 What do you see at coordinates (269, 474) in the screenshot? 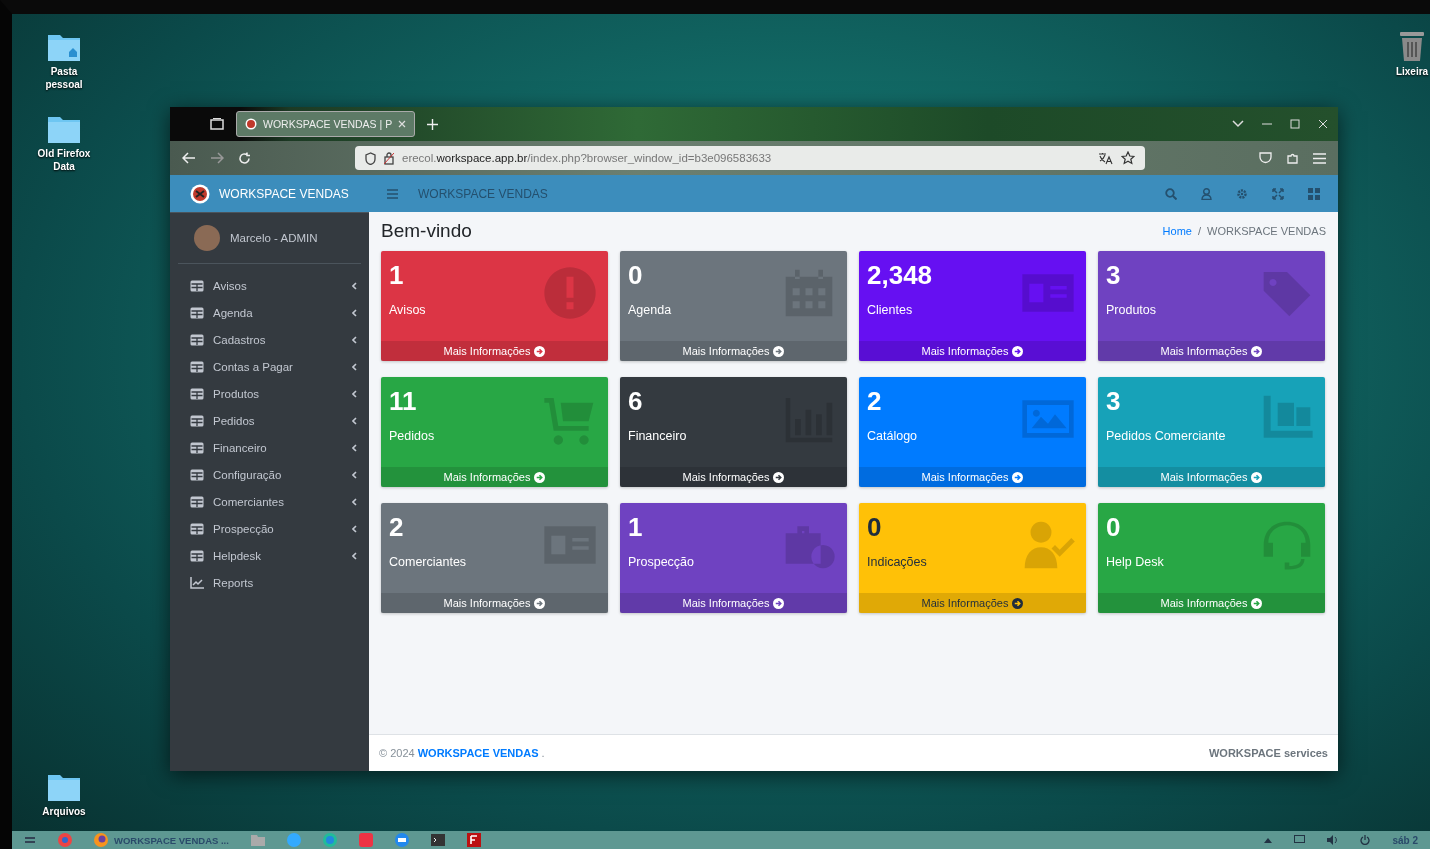
I see `sidebar-item: Configuração` at bounding box center [269, 474].